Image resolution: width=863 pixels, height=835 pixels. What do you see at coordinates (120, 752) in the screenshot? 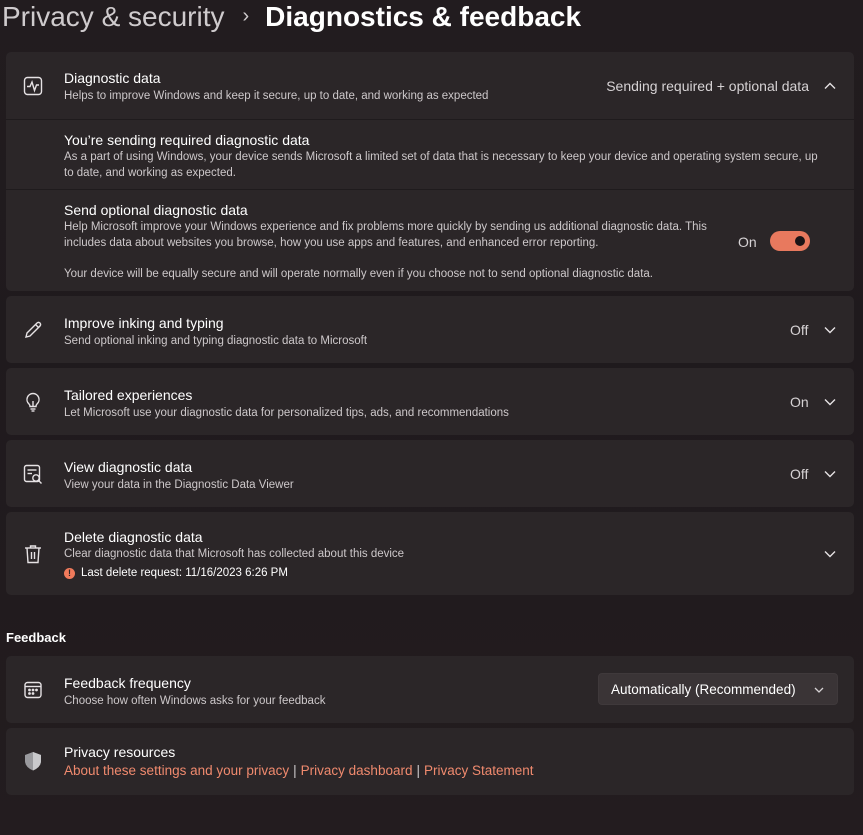
I see `privacy-resources-title: Privacy resources` at bounding box center [120, 752].